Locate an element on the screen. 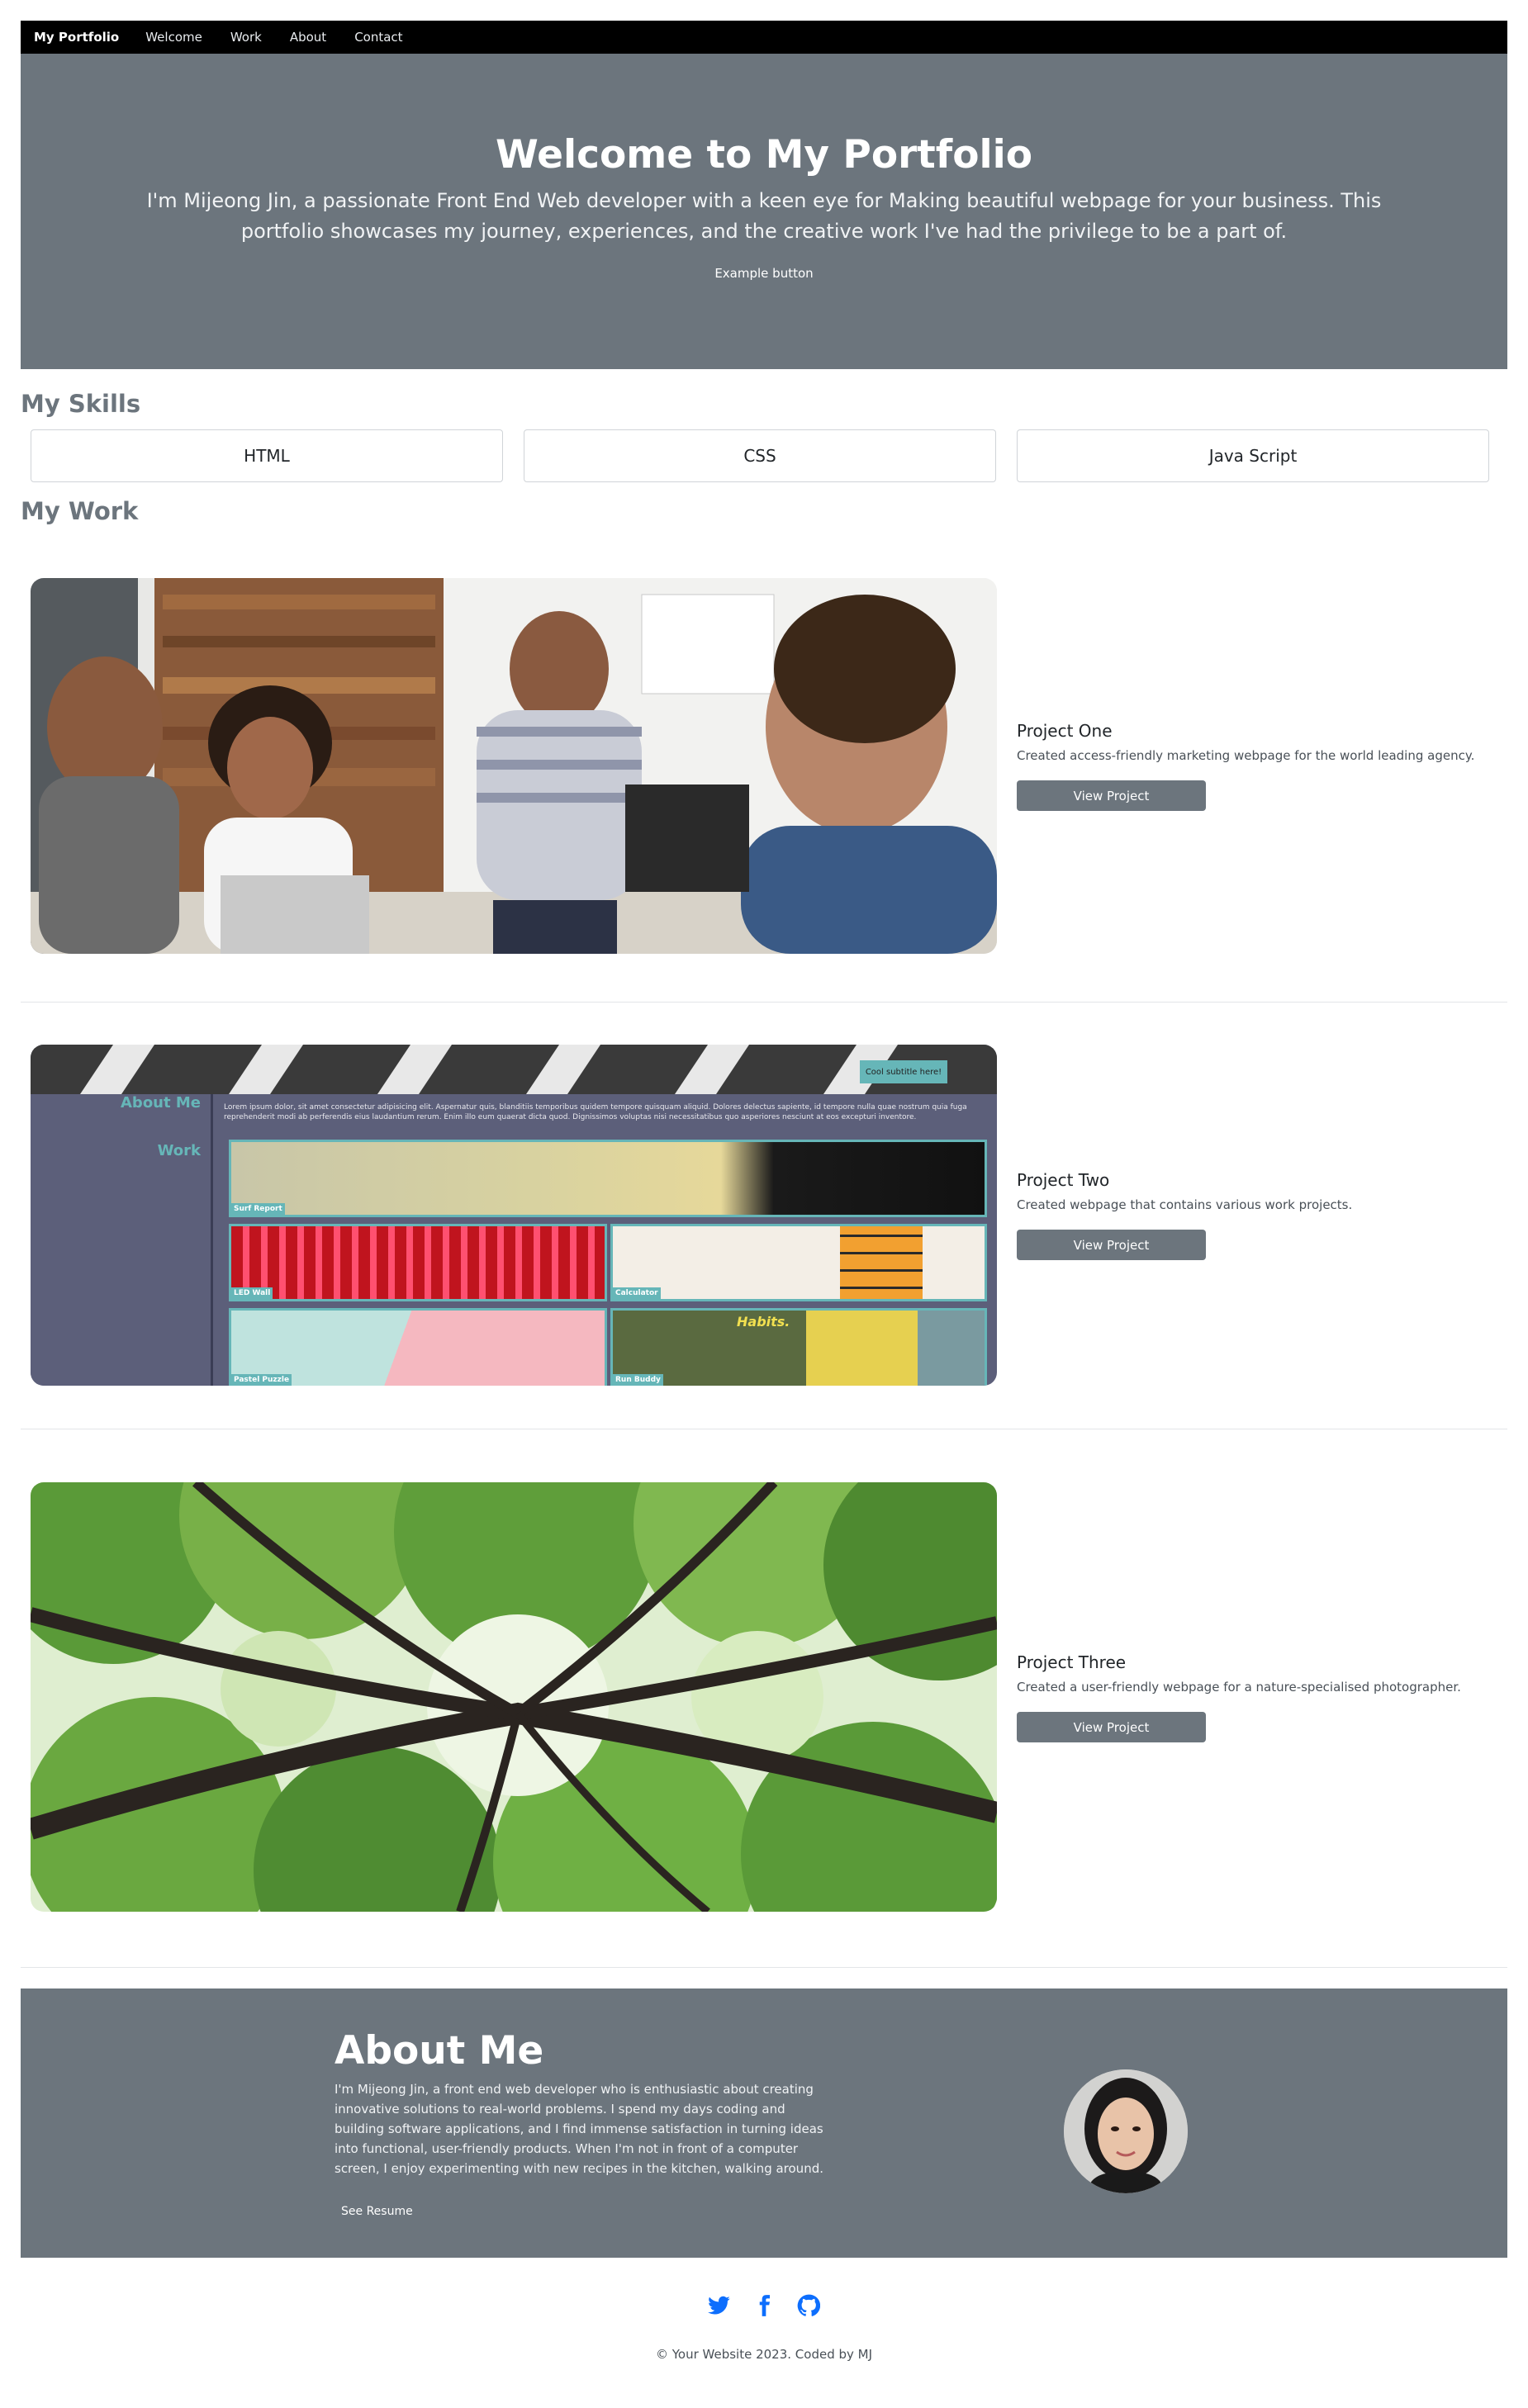 This screenshot has height=2408, width=1528. preview-sidebar-about: About Me is located at coordinates (161, 1103).